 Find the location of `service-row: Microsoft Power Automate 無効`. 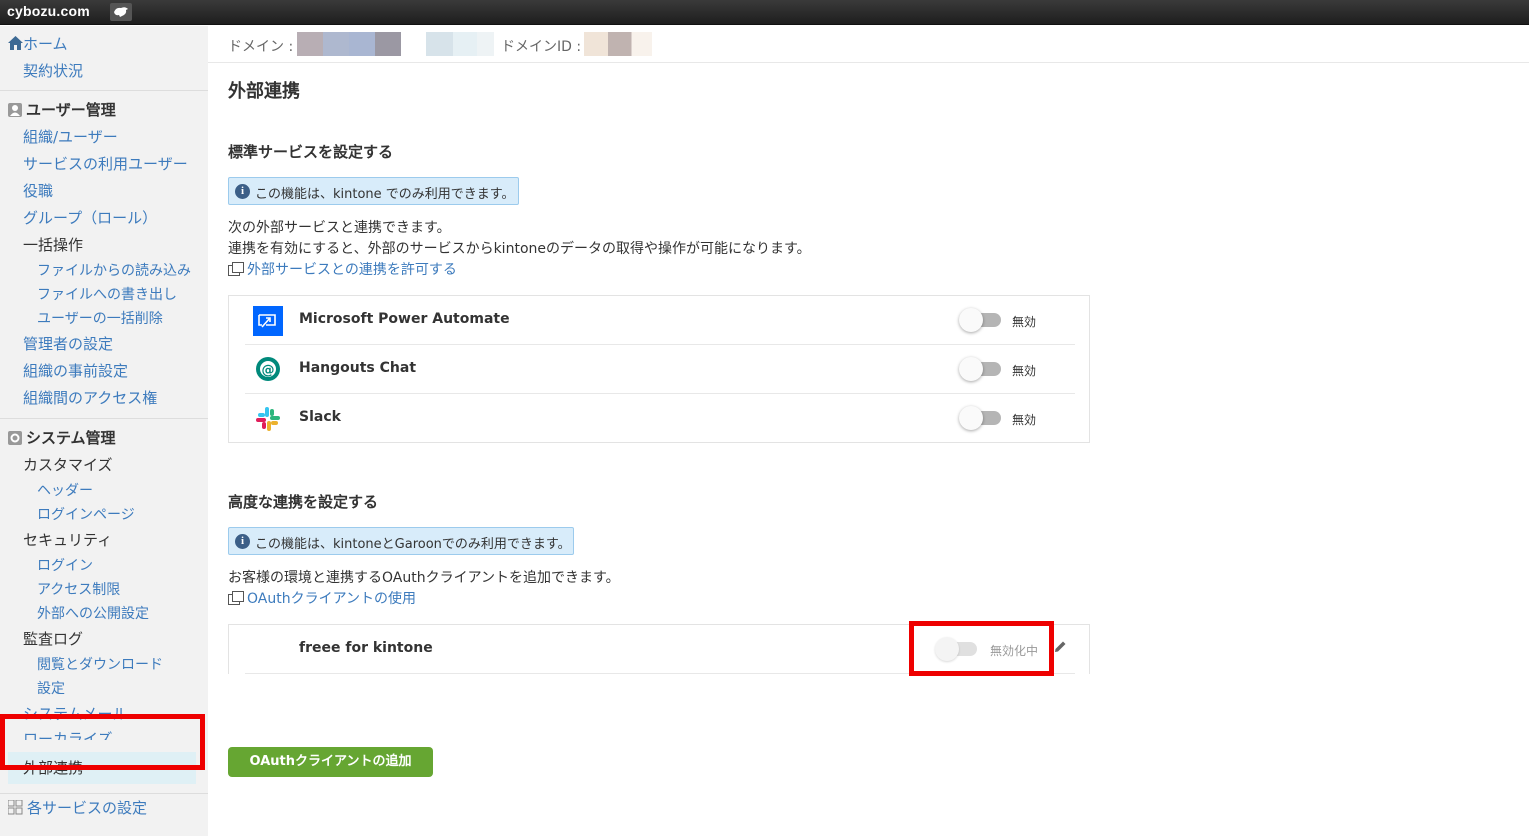

service-row: Microsoft Power Automate 無効 is located at coordinates (660, 320).